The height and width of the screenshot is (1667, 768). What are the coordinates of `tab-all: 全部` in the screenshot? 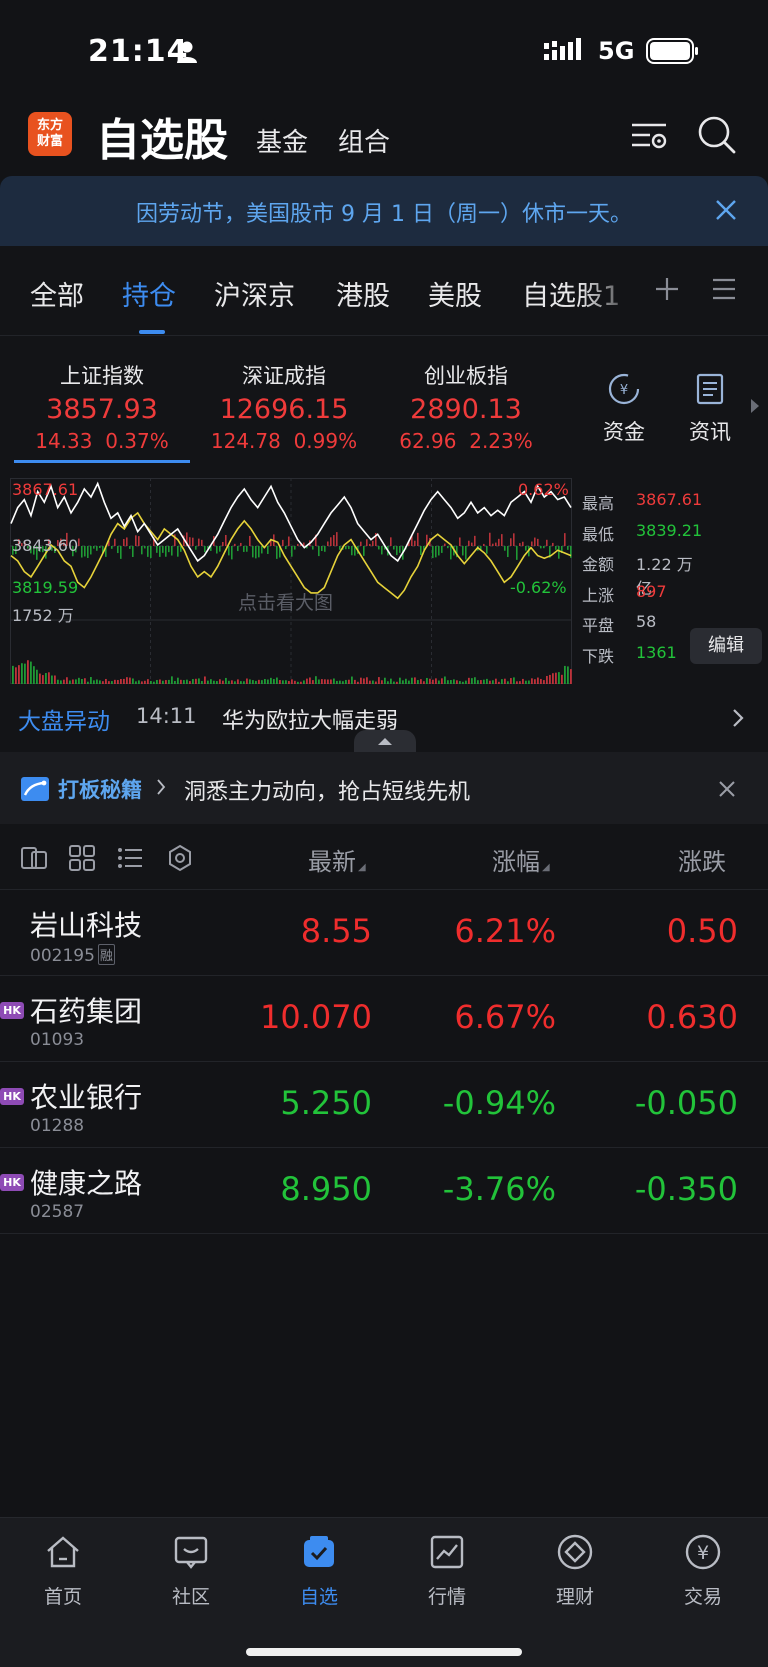 It's located at (57, 293).